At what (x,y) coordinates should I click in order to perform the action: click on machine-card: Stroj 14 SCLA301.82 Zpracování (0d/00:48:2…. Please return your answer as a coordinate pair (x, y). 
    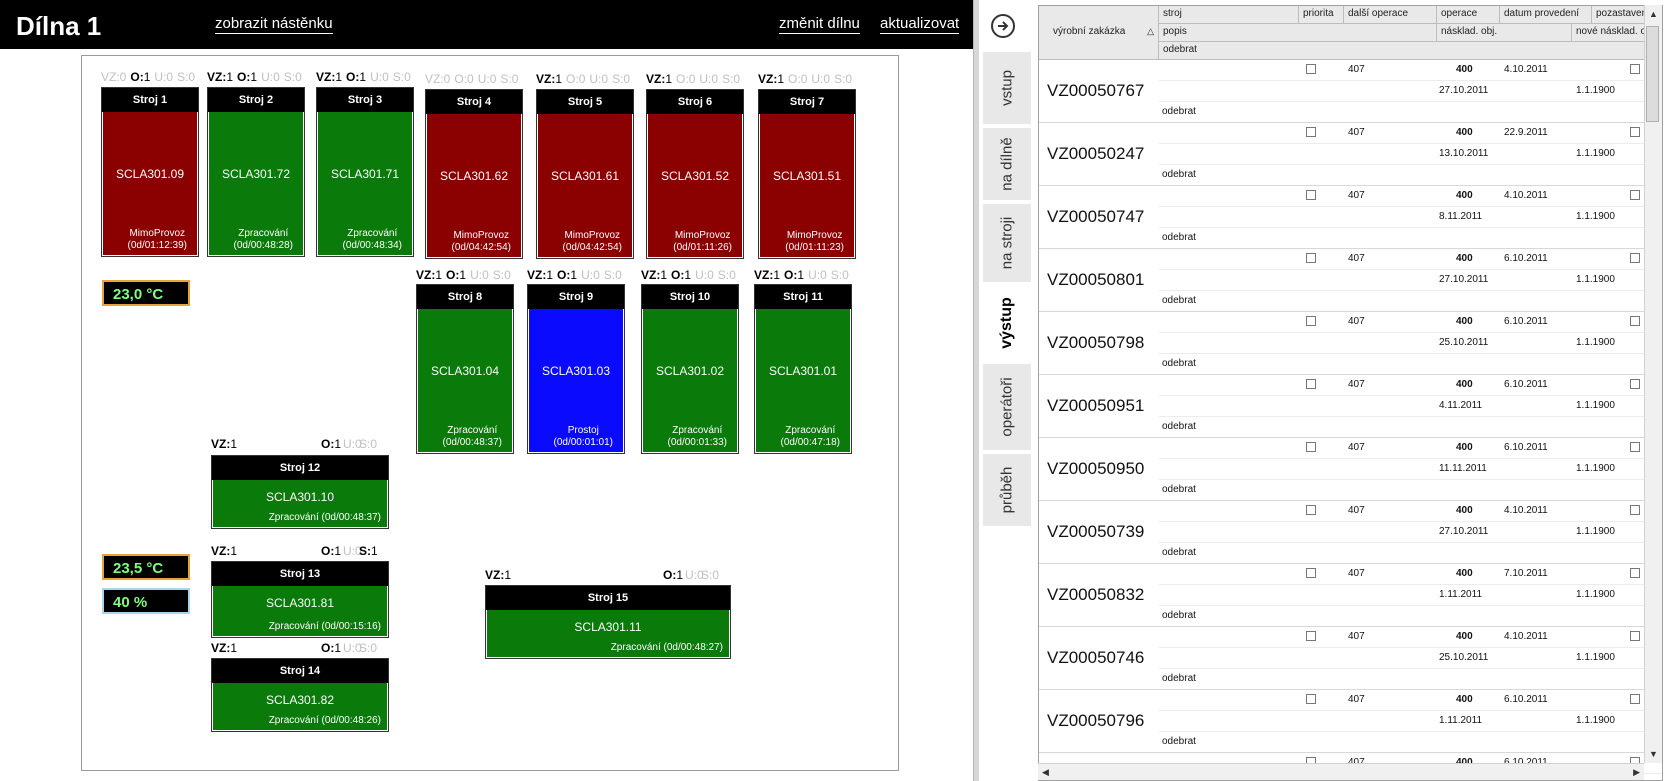
    Looking at the image, I should click on (300, 695).